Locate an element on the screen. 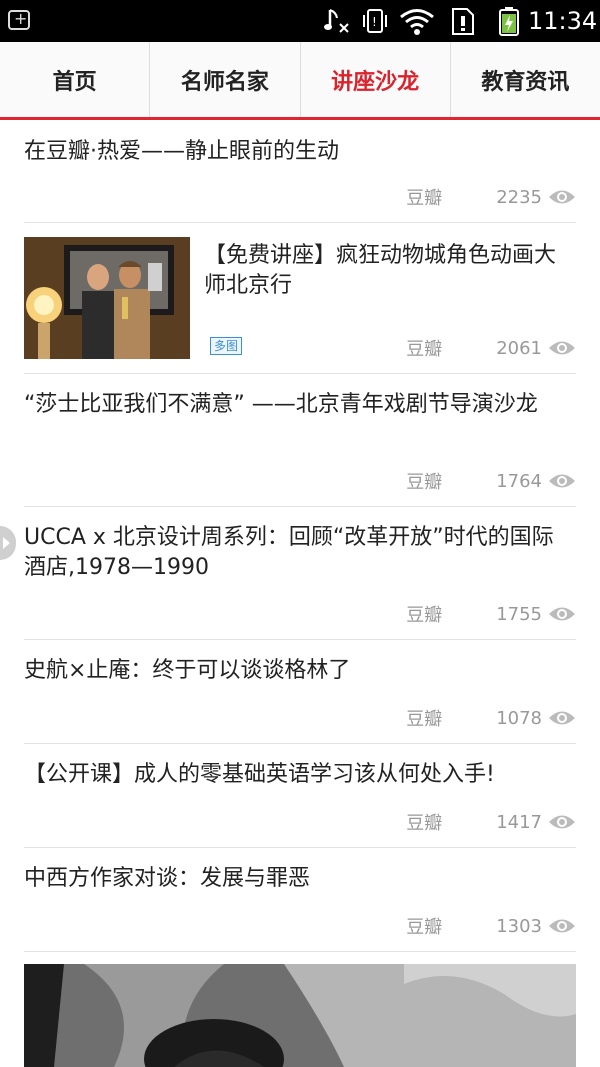  category-tab-bar: 首页 名师名家 讲座沙龙 教育资讯 is located at coordinates (300, 81).